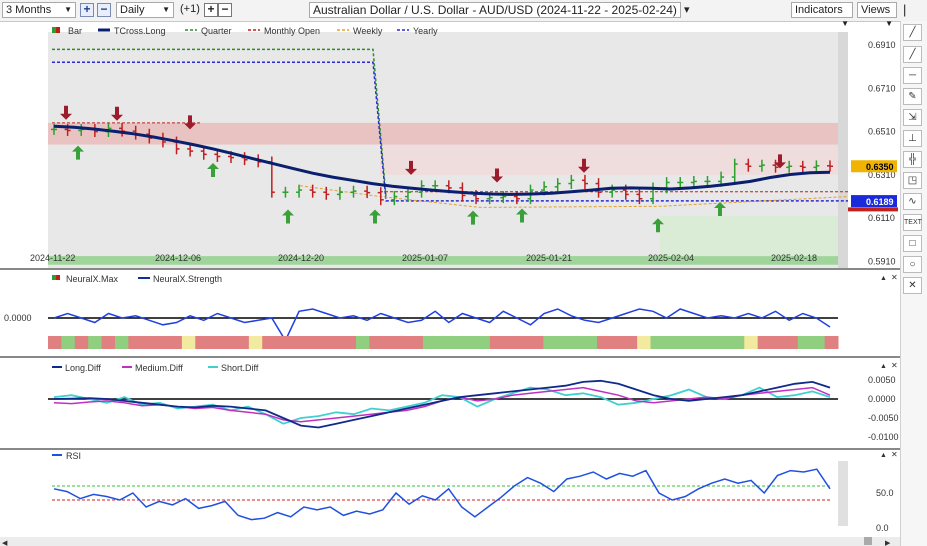 The height and width of the screenshot is (546, 927). I want to click on views-button: Views ▼, so click(877, 15).